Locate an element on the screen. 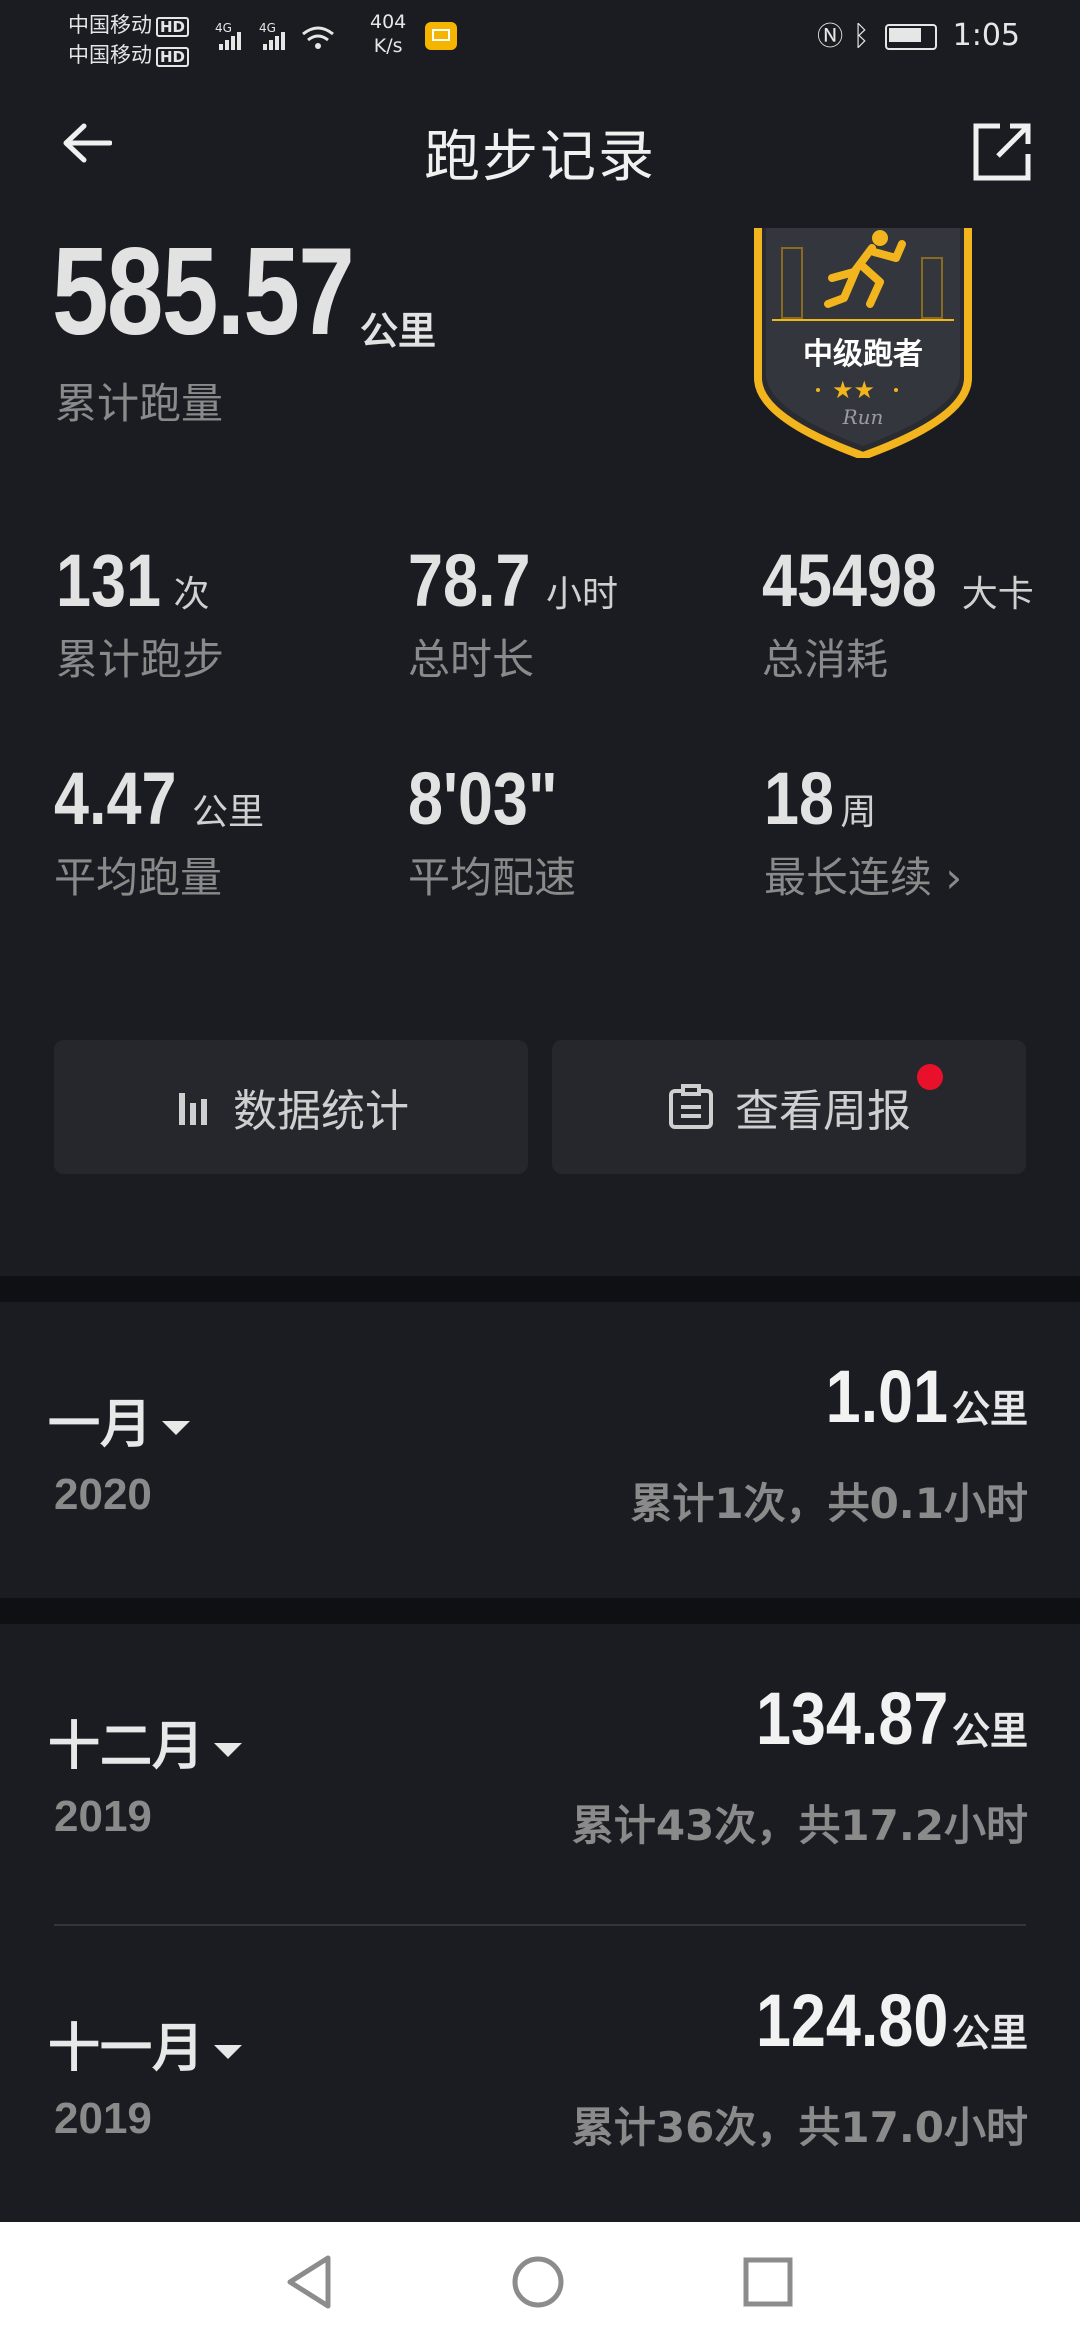 The height and width of the screenshot is (2340, 1080). stat-value: 8'03" is located at coordinates (483, 798).